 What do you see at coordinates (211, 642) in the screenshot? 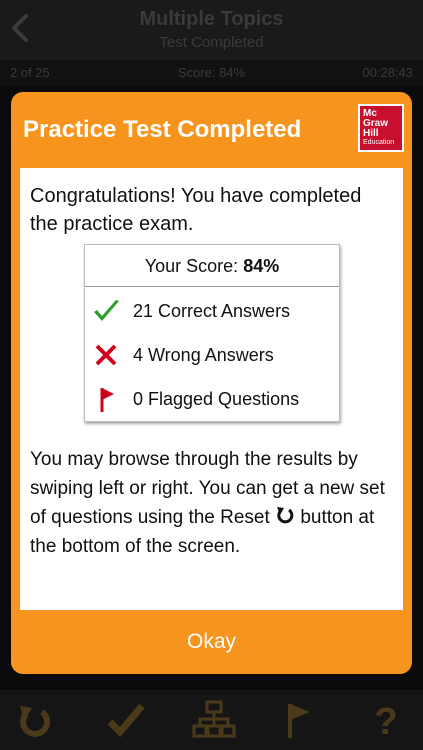
I see `okay-button: Okay` at bounding box center [211, 642].